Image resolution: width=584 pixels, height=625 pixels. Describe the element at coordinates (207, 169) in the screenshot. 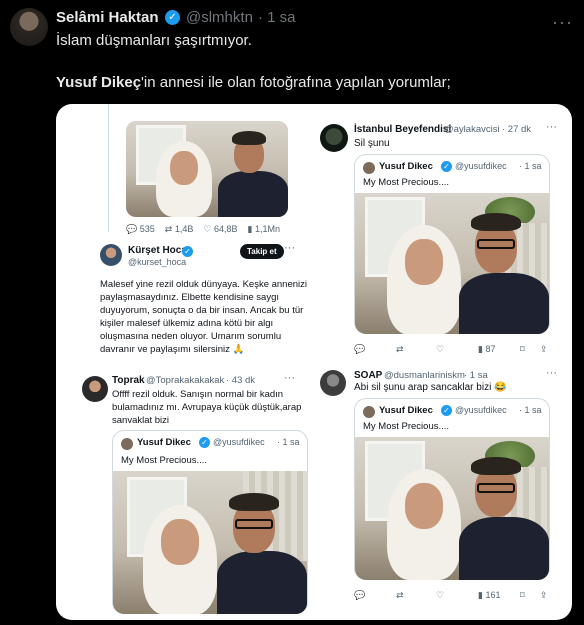

I see `photo-left-top` at that location.